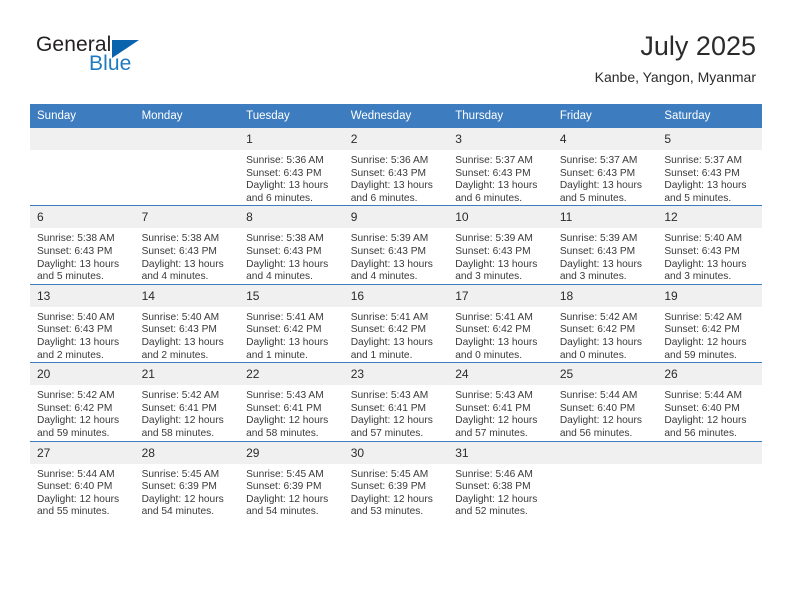 The width and height of the screenshot is (792, 612). Describe the element at coordinates (287, 348) in the screenshot. I see `daylight-text: Daylight: 13 hours and 1 minute.` at that location.